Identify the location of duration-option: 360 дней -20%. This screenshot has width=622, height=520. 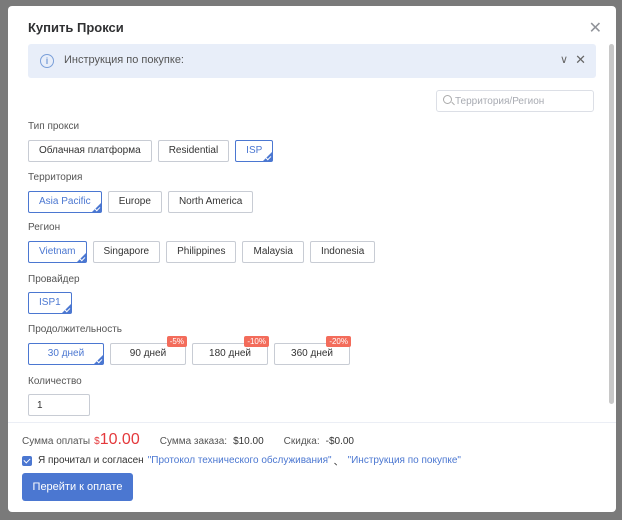
(312, 350).